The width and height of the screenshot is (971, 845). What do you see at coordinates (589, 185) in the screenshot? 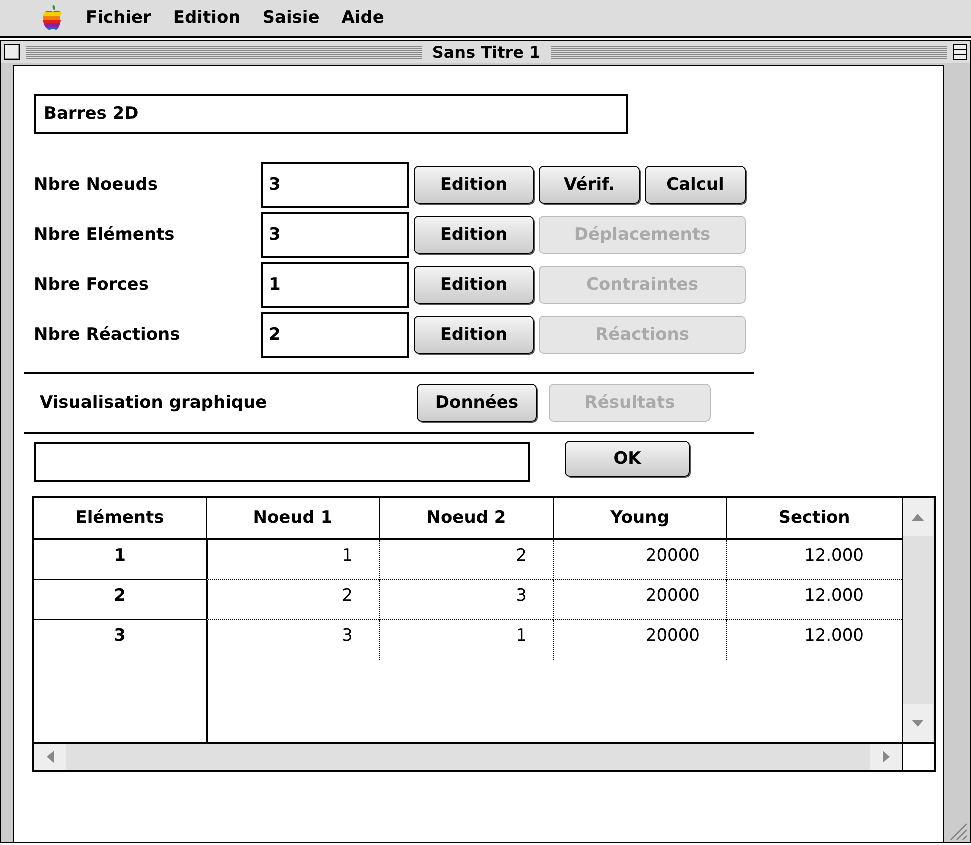
I see `button: Vérif.` at bounding box center [589, 185].